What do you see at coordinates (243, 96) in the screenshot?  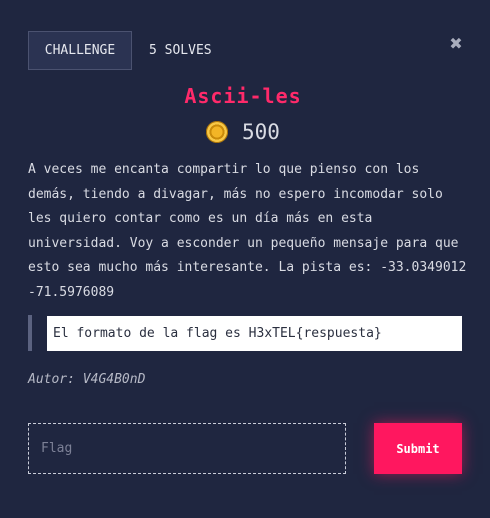 I see `challenge-title: Ascii-les` at bounding box center [243, 96].